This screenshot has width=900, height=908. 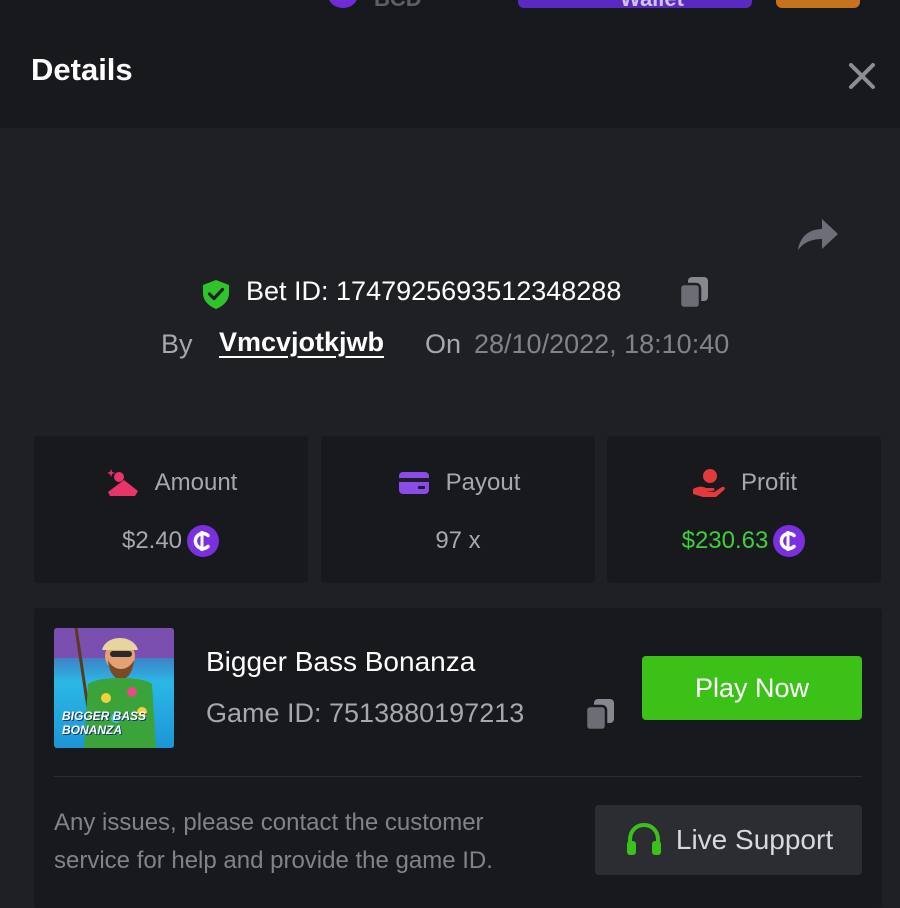 I want to click on headset-icon, so click(x=643, y=838).